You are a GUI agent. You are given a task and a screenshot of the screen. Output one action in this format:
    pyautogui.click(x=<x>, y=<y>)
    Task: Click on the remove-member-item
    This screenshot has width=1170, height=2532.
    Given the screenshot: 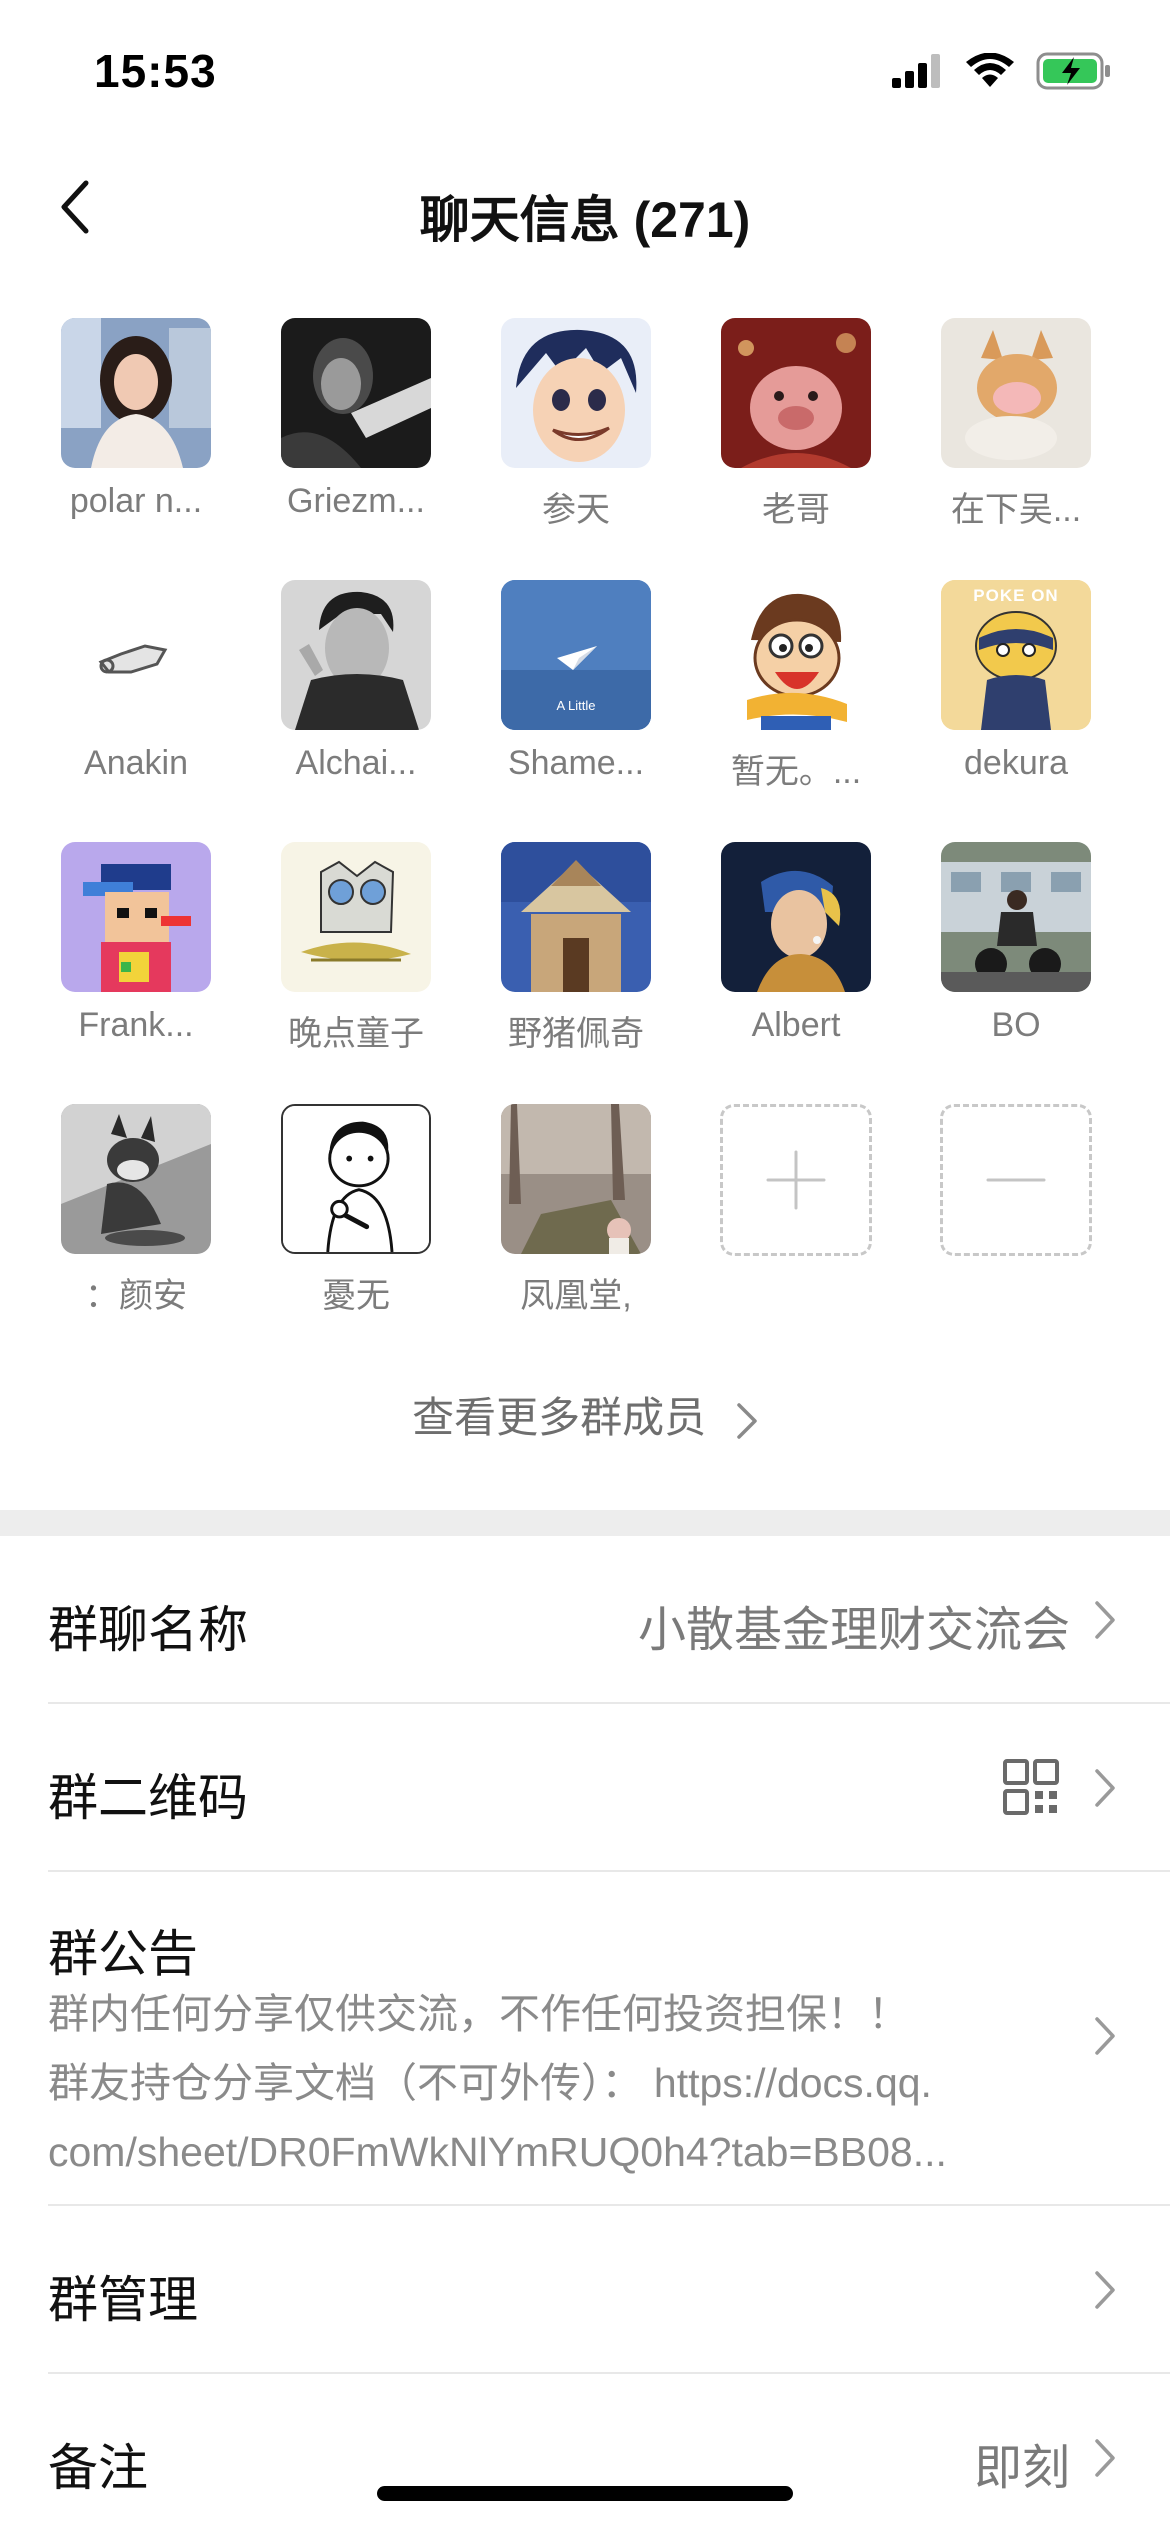 What is the action you would take?
    pyautogui.click(x=1016, y=1180)
    